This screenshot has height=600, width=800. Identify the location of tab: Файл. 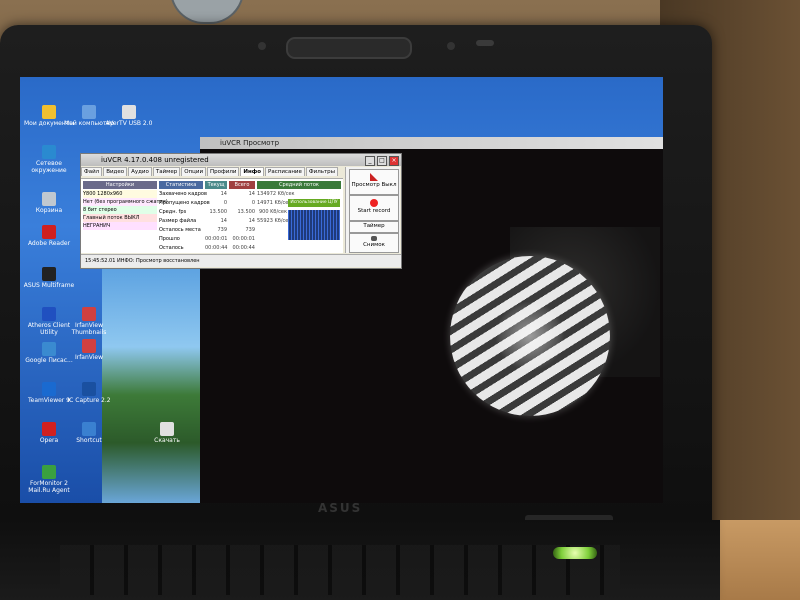
(92, 171).